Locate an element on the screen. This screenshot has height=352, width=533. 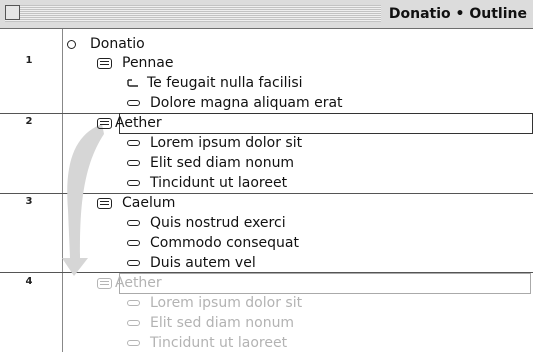
outline-item: Elit sed diam nonum is located at coordinates (210, 163).